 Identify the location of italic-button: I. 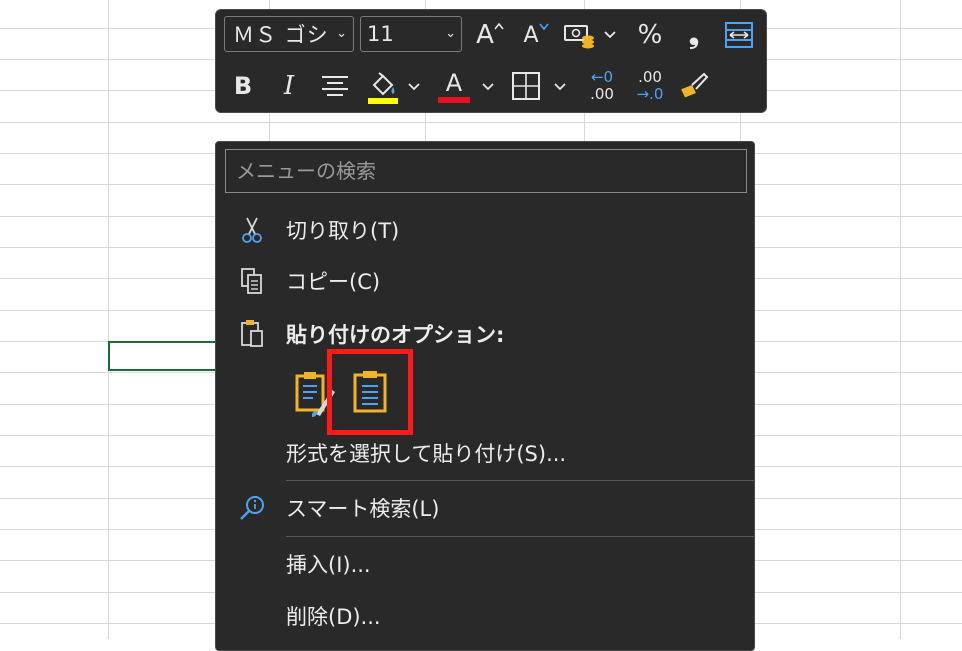
(289, 86).